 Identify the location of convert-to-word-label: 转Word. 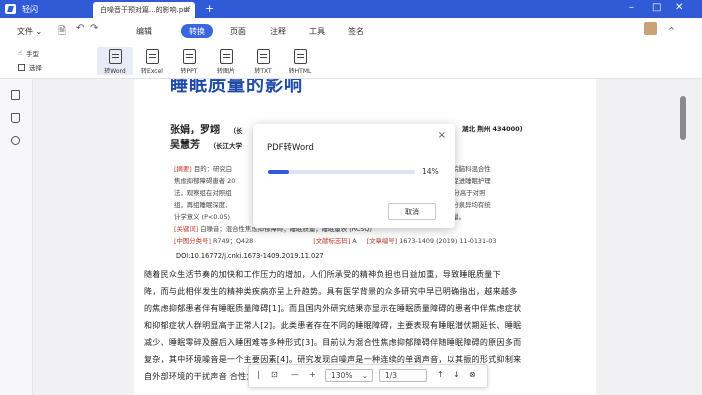
(115, 71).